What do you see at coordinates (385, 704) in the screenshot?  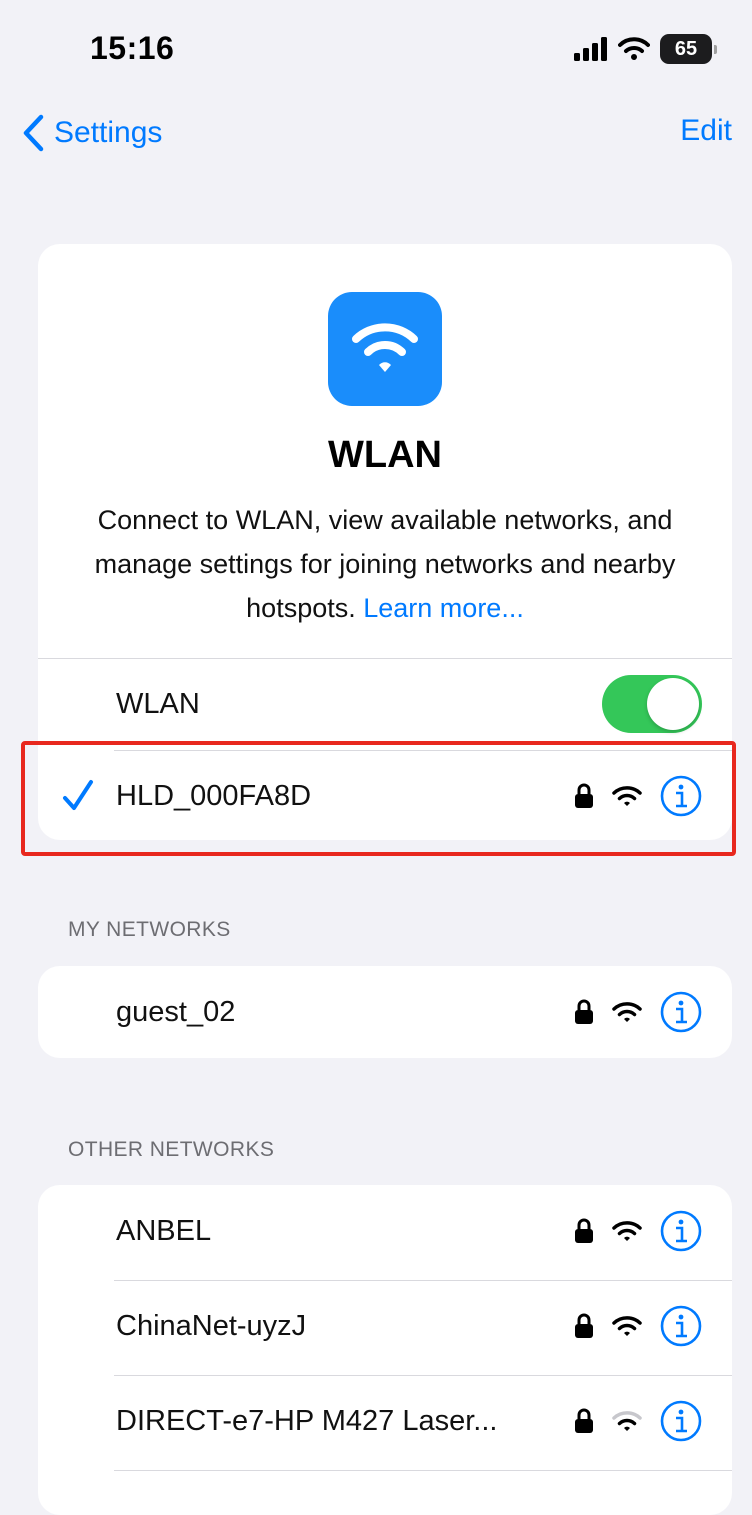 I see `wlan-toggle-row: WLAN` at bounding box center [385, 704].